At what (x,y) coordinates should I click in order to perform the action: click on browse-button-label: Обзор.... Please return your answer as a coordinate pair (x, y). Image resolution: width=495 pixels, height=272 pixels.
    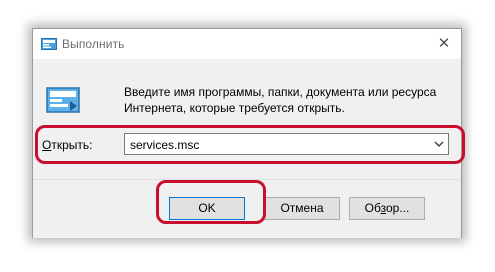
    Looking at the image, I should click on (387, 208).